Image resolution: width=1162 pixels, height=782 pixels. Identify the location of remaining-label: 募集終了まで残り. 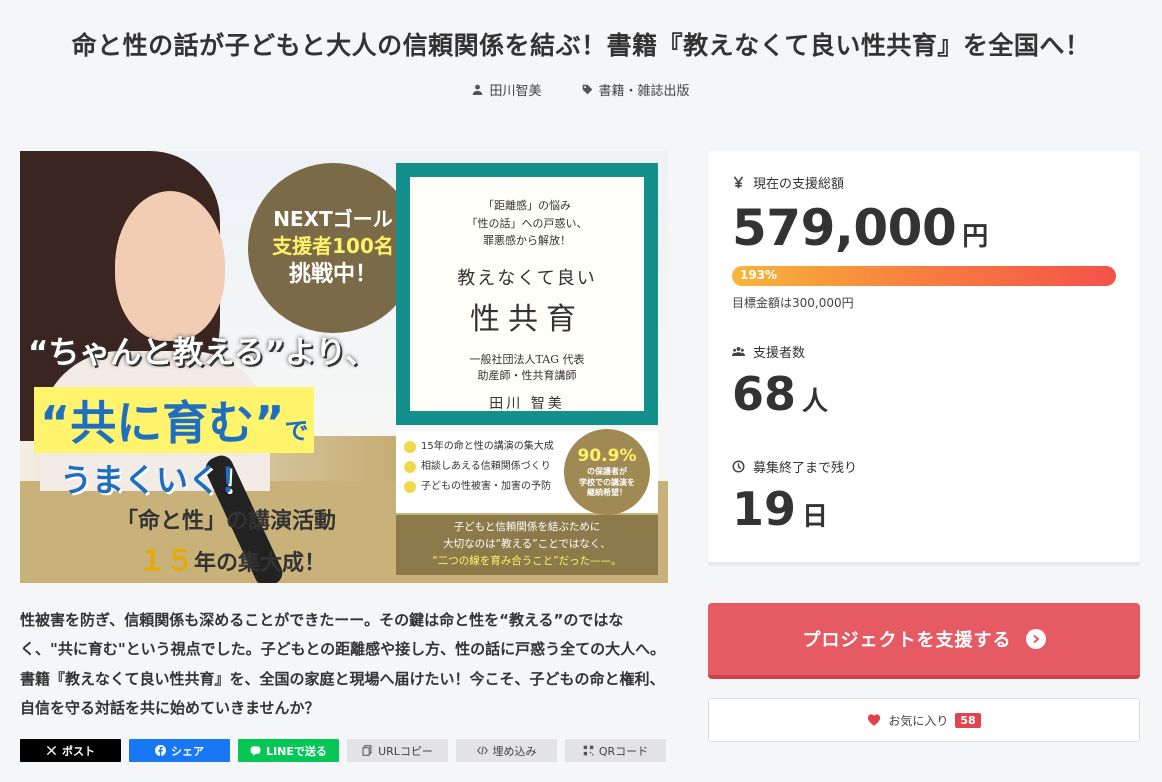
(794, 466).